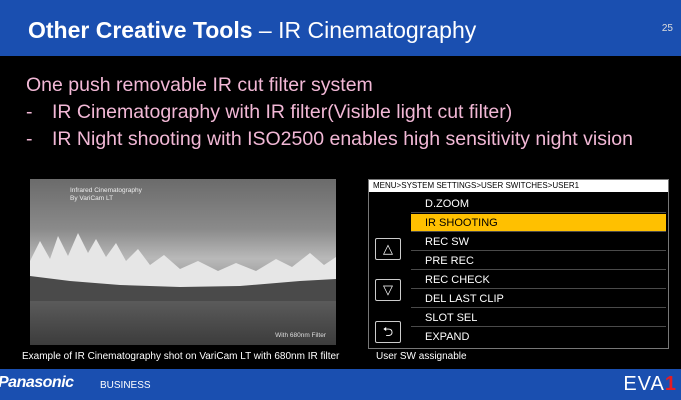 Image resolution: width=681 pixels, height=400 pixels. What do you see at coordinates (518, 186) in the screenshot?
I see `menu-path: MENU>SYSTEM SETTINGS>USER SWITCHES>USER1` at bounding box center [518, 186].